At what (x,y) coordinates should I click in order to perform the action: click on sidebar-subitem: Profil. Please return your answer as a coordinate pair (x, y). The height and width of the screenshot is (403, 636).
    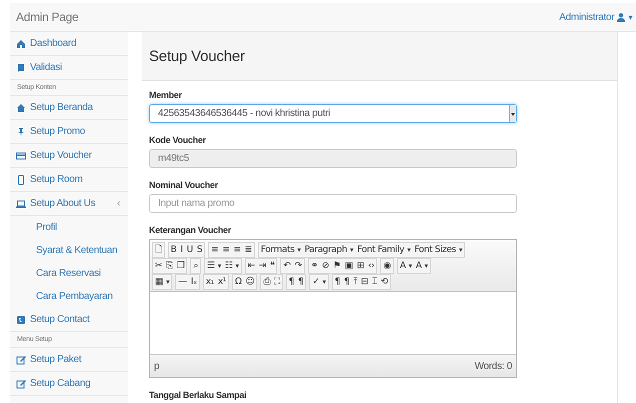
    Looking at the image, I should click on (46, 227).